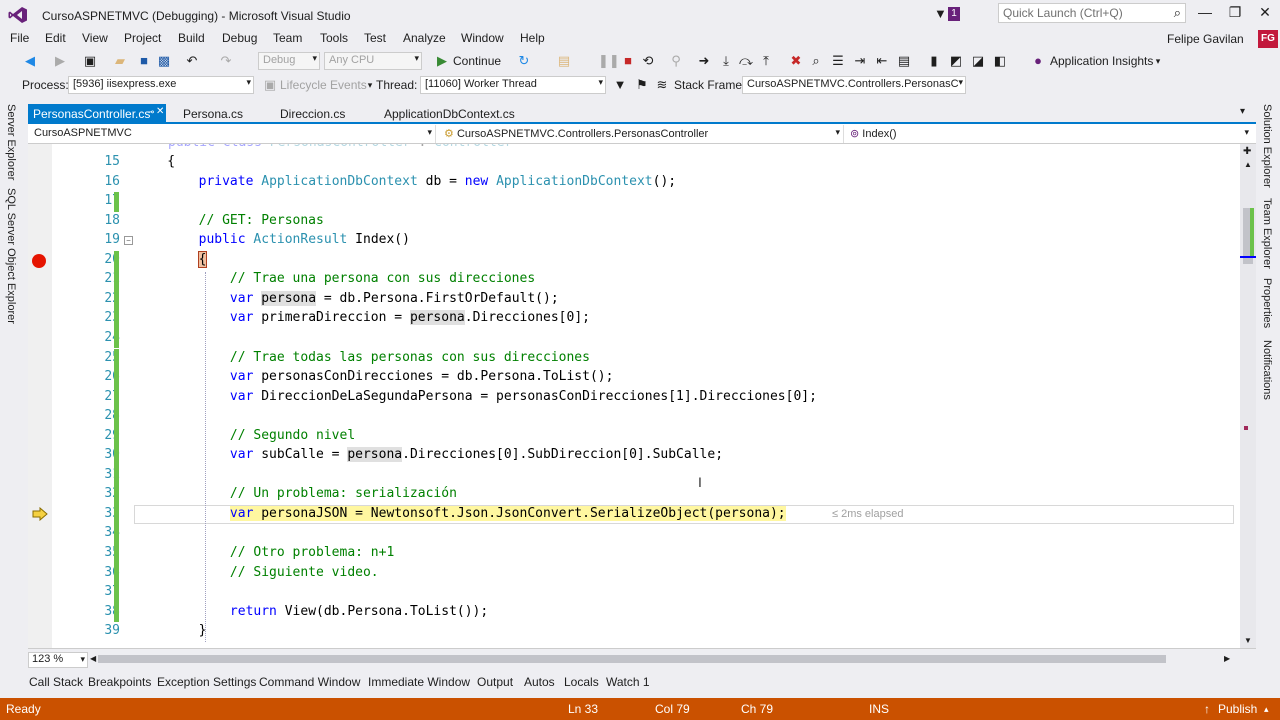 The height and width of the screenshot is (720, 1280). I want to click on menu-edit: Edit, so click(55, 38).